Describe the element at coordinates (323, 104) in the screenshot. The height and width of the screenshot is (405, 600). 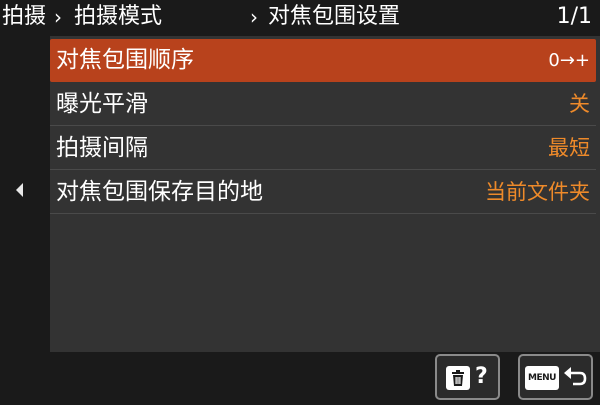
I see `menu-item-exposure-smoothing: 曝光平滑 关` at that location.